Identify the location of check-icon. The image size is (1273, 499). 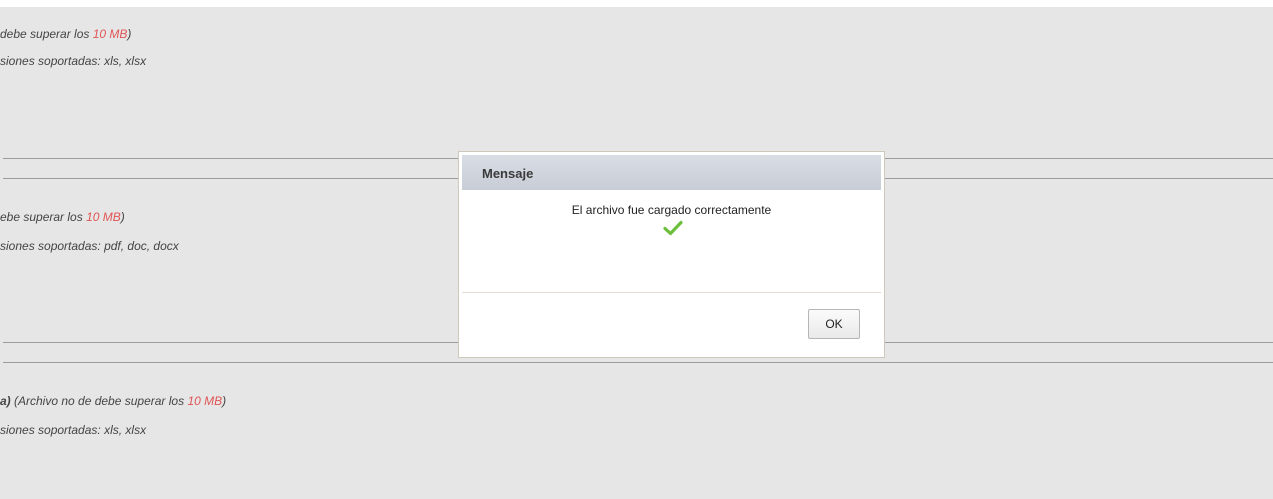
(673, 228).